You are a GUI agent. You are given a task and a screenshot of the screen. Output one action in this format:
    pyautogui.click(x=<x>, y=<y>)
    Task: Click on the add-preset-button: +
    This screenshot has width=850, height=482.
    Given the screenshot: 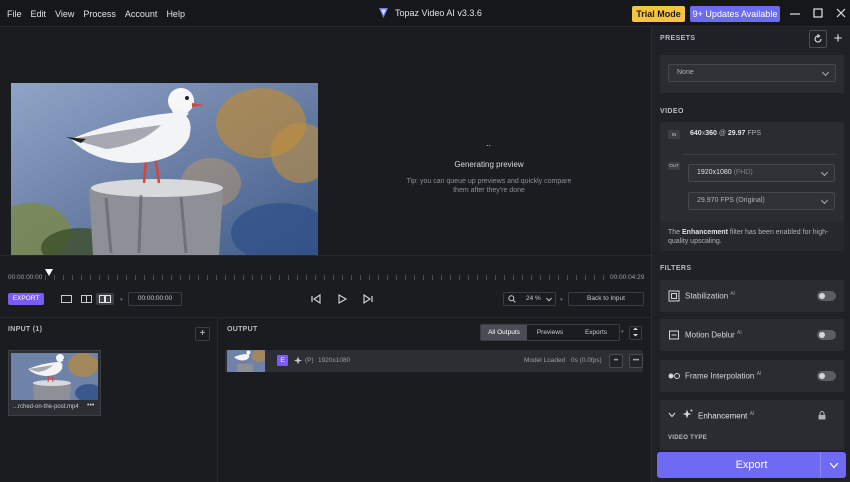 What is the action you would take?
    pyautogui.click(x=838, y=39)
    